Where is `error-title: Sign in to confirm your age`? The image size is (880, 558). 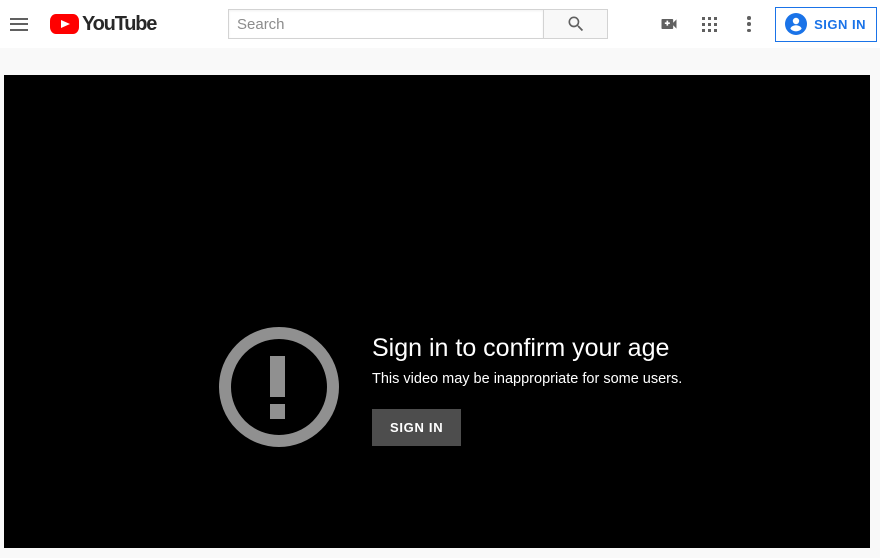
error-title: Sign in to confirm your age is located at coordinates (521, 348).